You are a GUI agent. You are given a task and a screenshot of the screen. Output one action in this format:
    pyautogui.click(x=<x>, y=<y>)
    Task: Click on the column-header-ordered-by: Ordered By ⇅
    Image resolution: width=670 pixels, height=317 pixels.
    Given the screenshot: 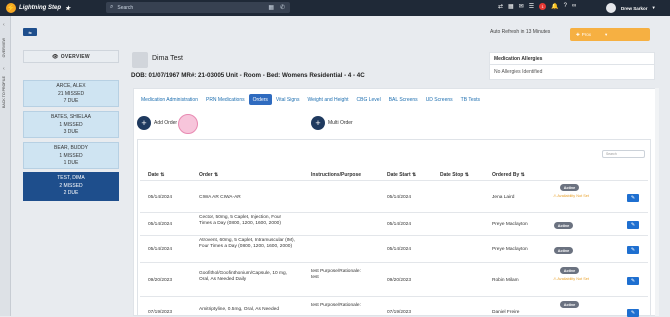 What is the action you would take?
    pyautogui.click(x=508, y=175)
    